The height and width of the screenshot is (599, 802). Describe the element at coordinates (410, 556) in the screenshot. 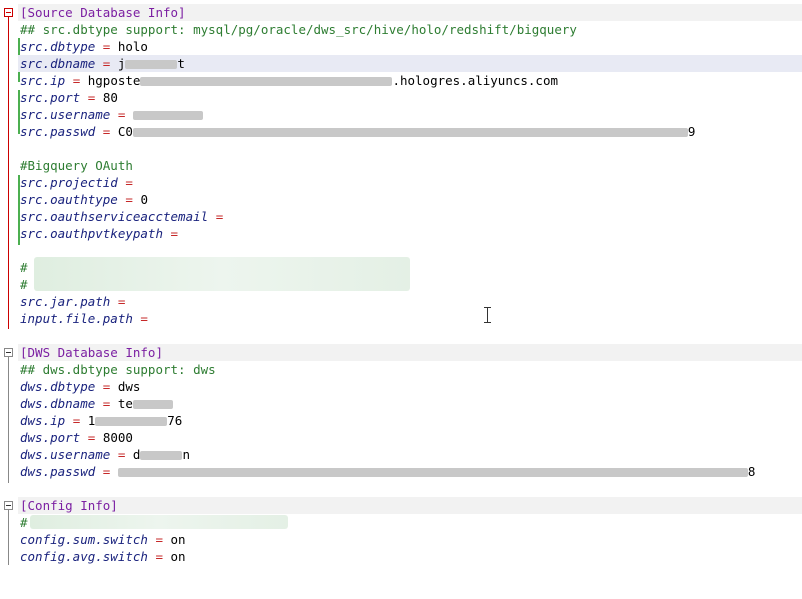

I see `code-line: config.avg.switch = on` at that location.